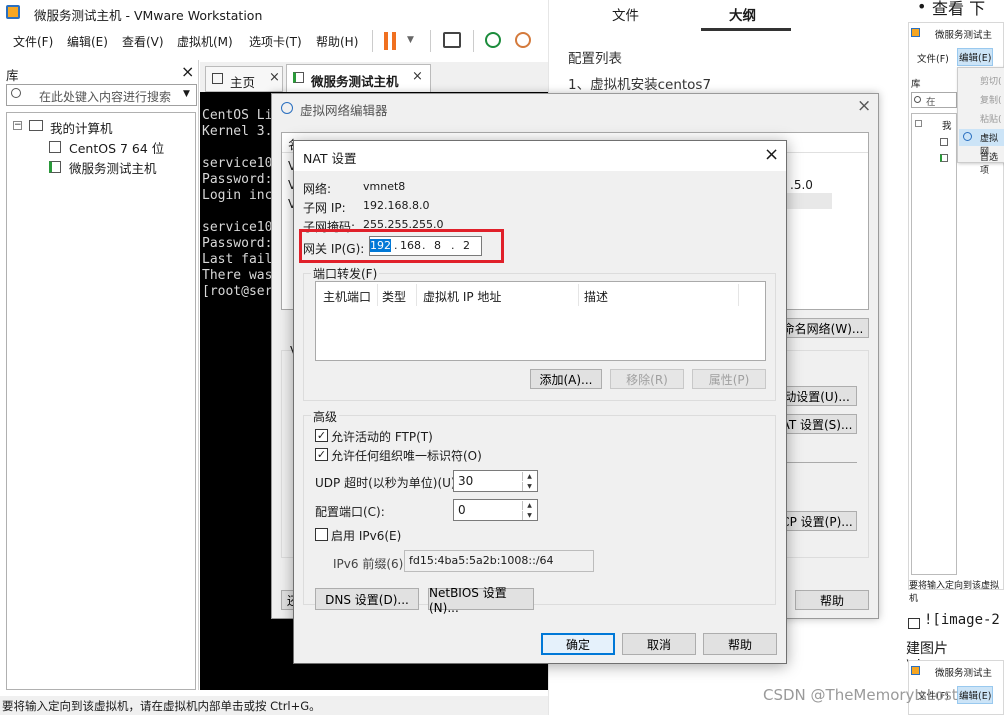 This screenshot has width=1004, height=715. What do you see at coordinates (523, 40) in the screenshot?
I see `revert-snapshot-icon` at bounding box center [523, 40].